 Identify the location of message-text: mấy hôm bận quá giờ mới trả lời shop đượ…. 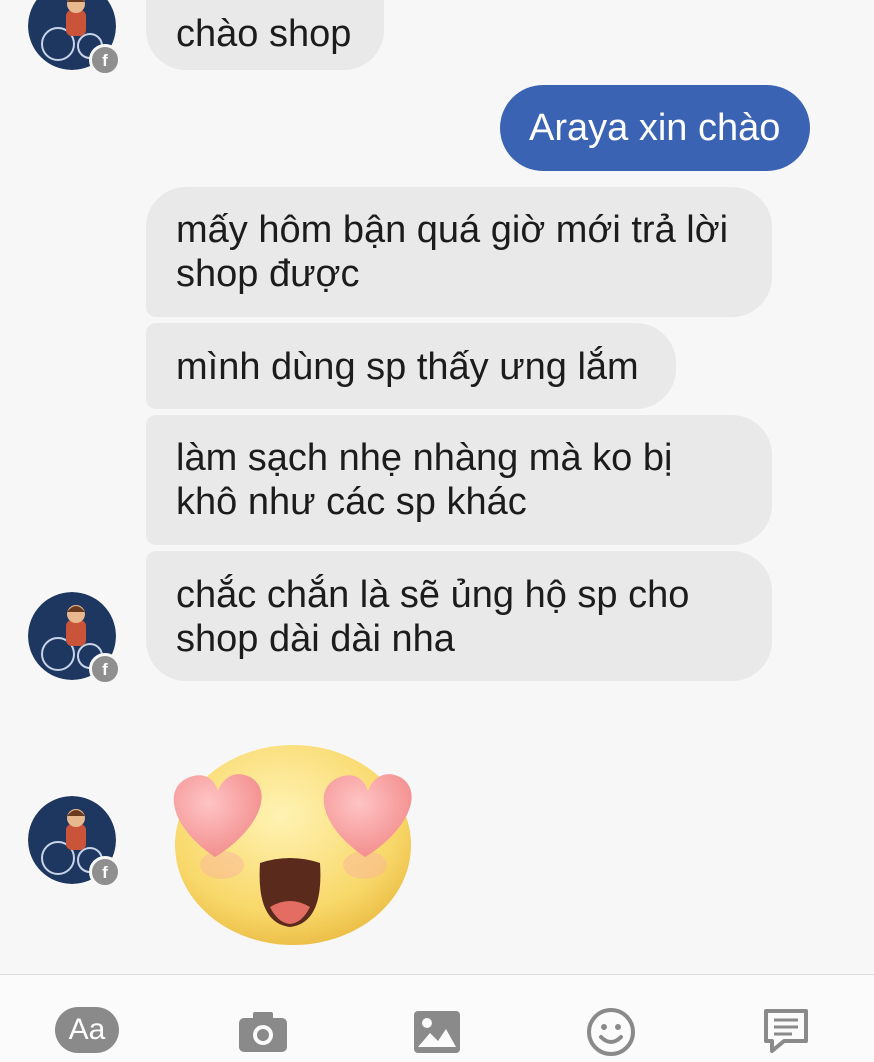
(452, 252).